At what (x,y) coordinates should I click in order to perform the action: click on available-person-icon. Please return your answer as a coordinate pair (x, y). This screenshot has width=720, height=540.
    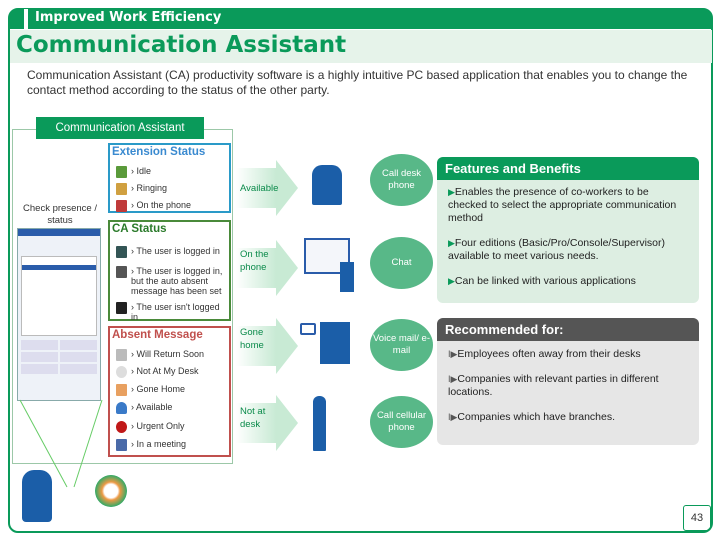
    Looking at the image, I should click on (121, 408).